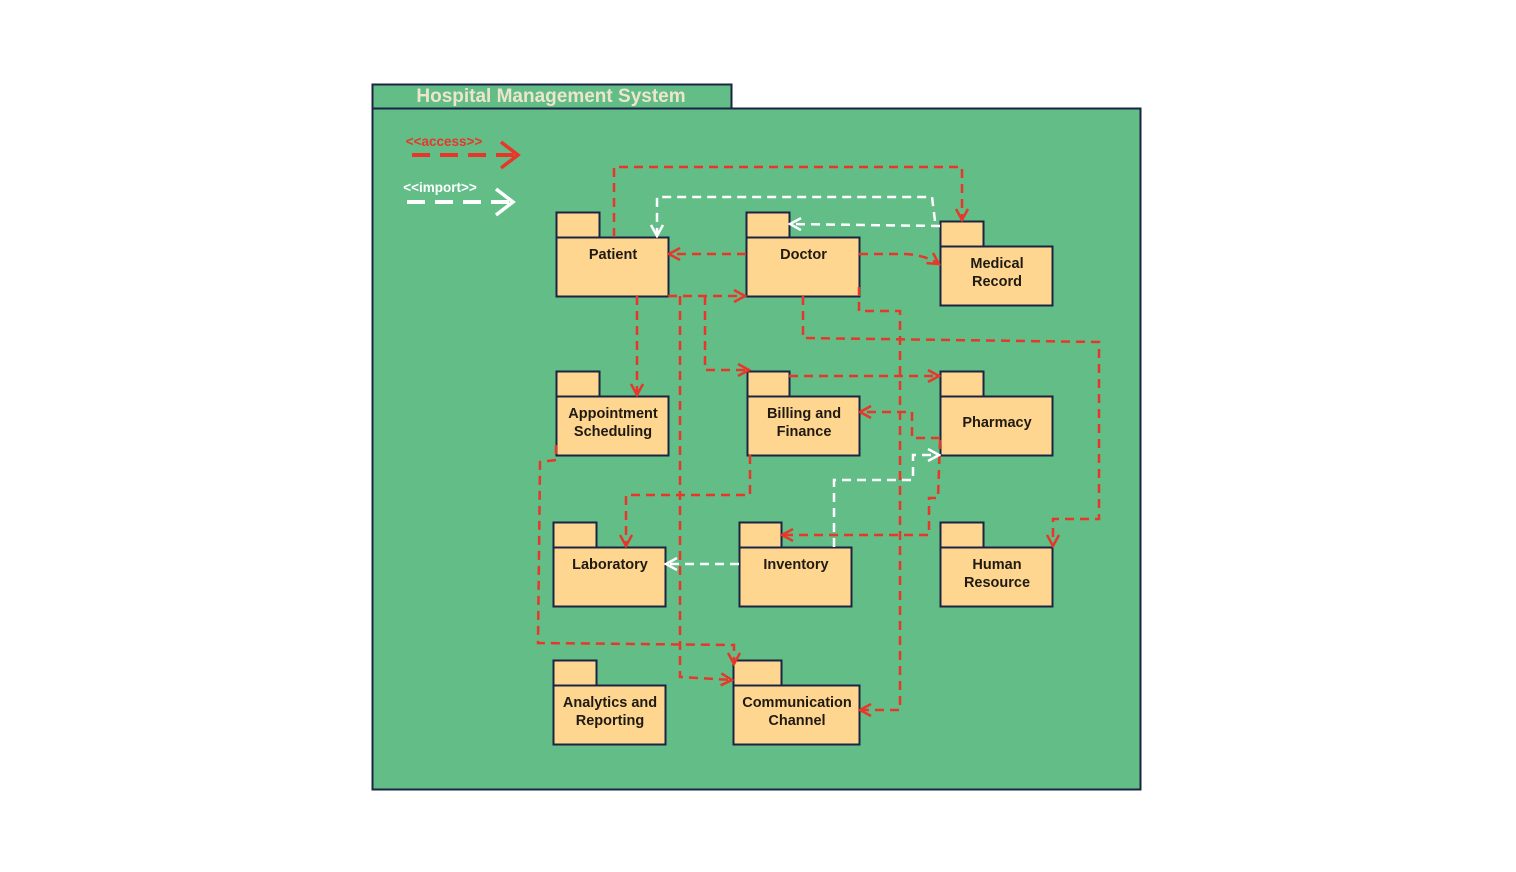 This screenshot has width=1516, height=872. Describe the element at coordinates (996, 264) in the screenshot. I see `package-label: Medical` at that location.